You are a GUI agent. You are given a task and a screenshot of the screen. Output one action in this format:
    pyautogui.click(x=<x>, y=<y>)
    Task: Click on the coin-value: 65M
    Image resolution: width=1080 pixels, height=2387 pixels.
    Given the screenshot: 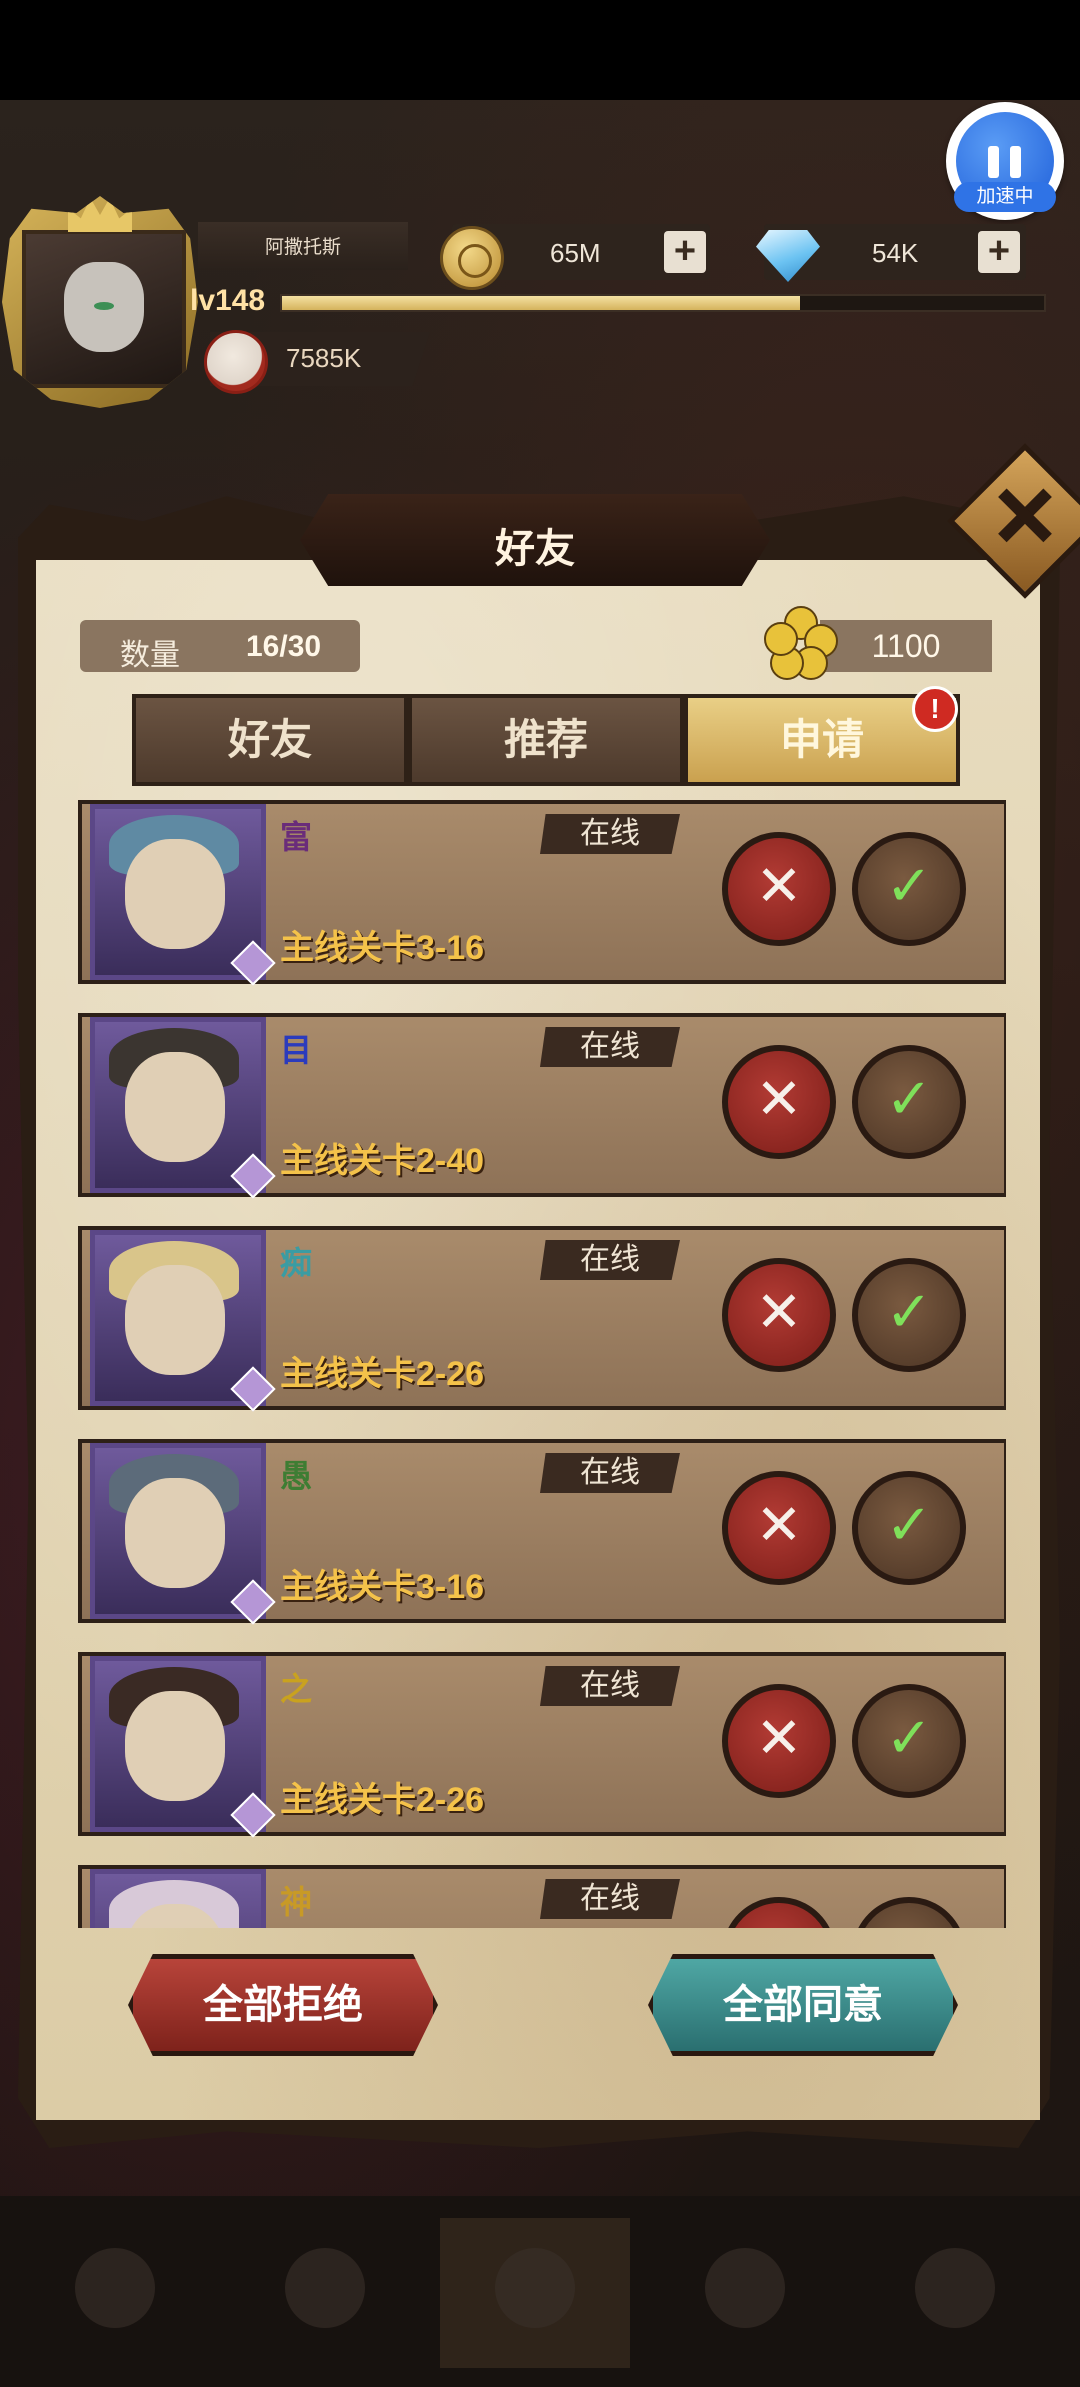 What is the action you would take?
    pyautogui.click(x=575, y=253)
    